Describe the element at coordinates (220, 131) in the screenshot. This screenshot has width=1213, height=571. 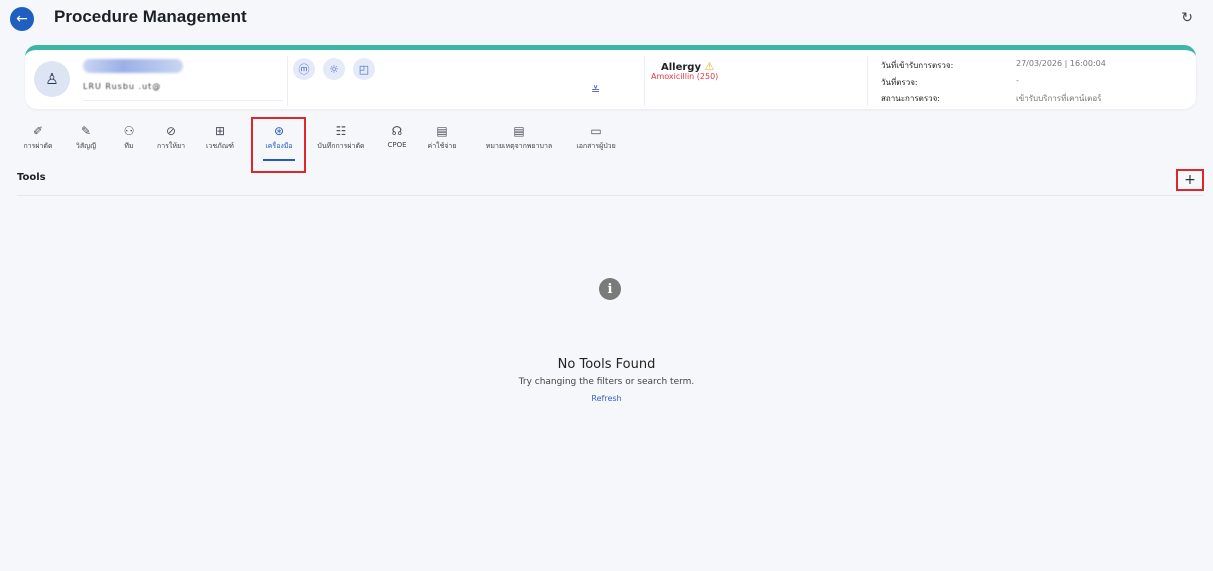
I see `grid-icon: ⊞` at that location.